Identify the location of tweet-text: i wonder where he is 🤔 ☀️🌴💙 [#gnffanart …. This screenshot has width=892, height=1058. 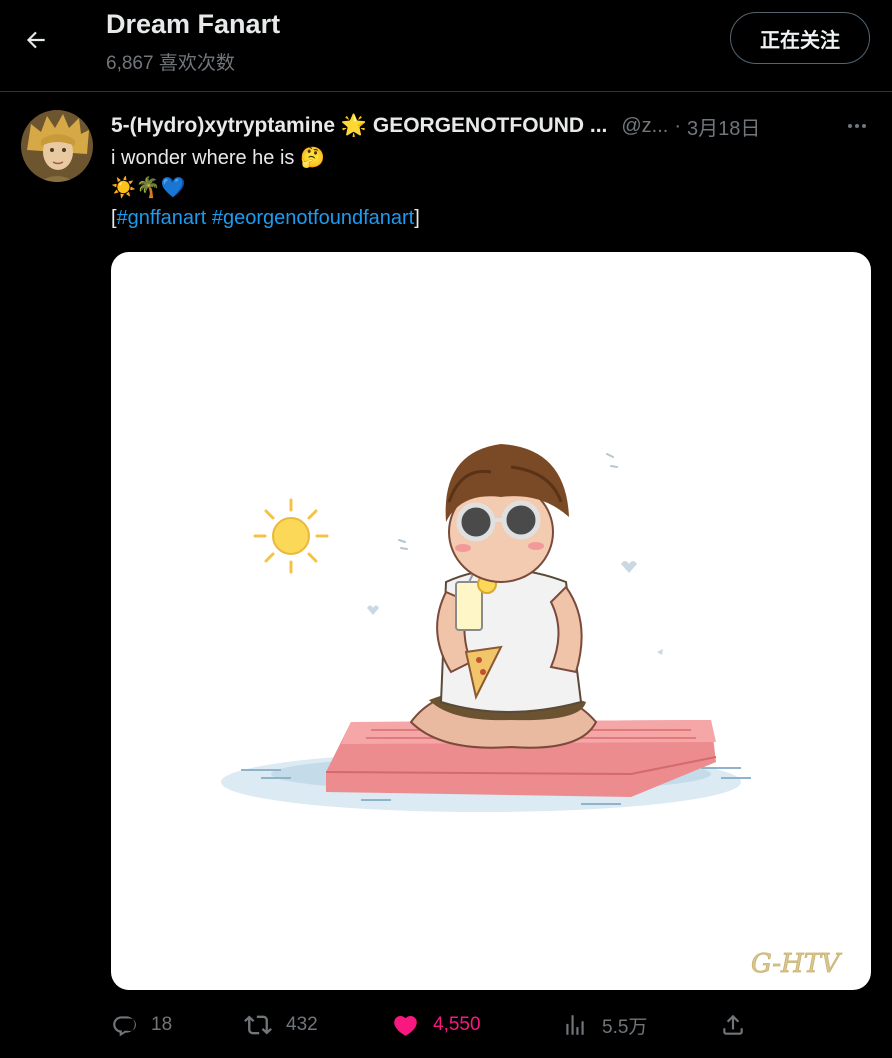
(265, 188).